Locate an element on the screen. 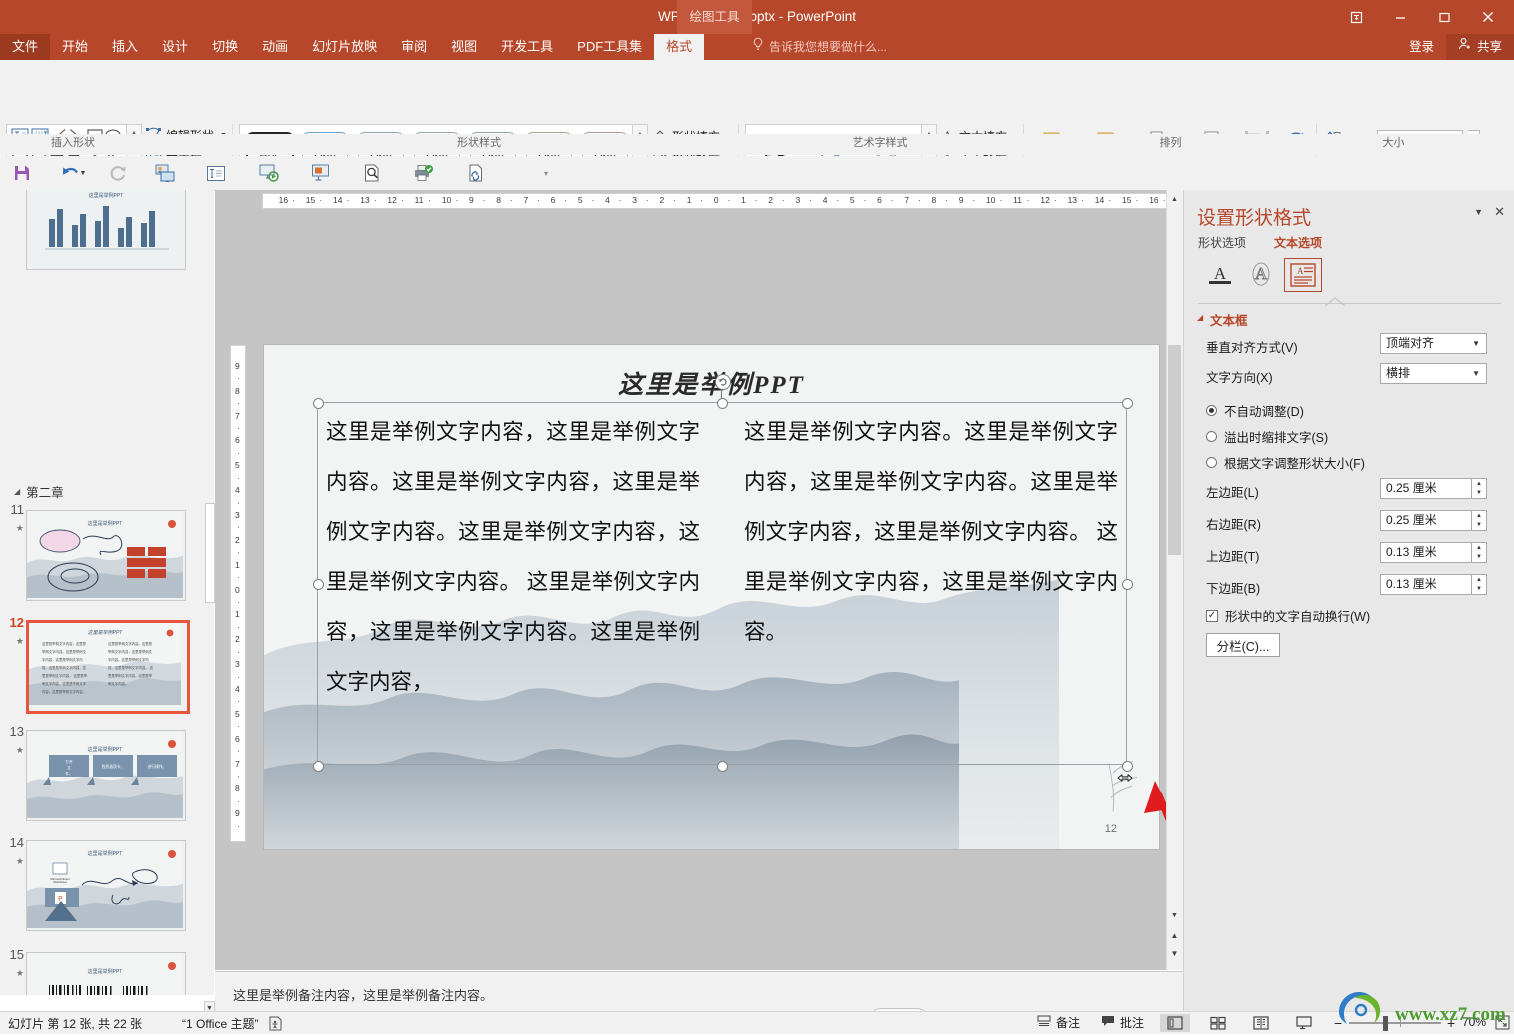 The image size is (1514, 1036). radio-resize-shape: 根据文字调整形状大小(F) is located at coordinates (1285, 462).